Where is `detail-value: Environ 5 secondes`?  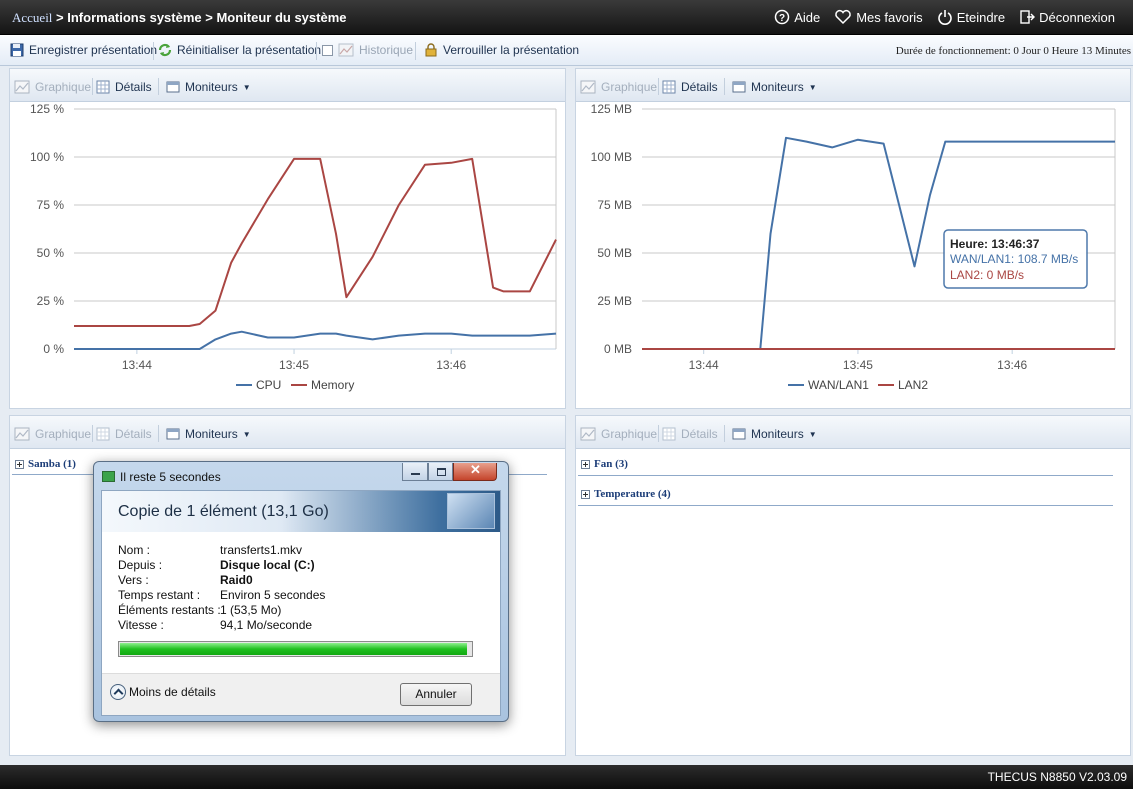
detail-value: Environ 5 secondes is located at coordinates (273, 595).